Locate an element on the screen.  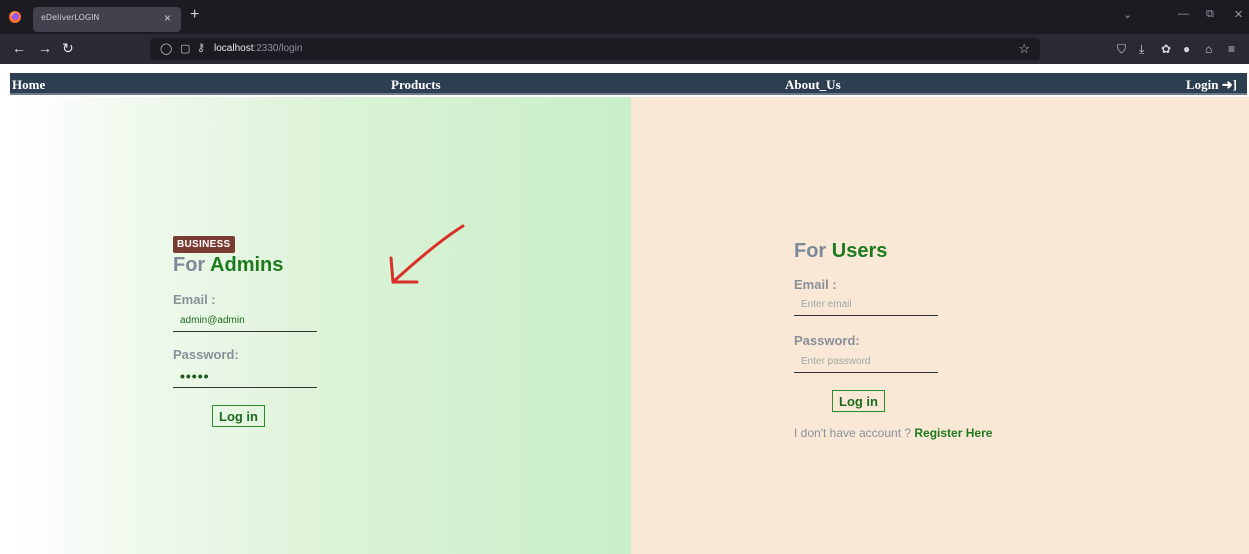
extension-icon: ✿ is located at coordinates (1166, 49).